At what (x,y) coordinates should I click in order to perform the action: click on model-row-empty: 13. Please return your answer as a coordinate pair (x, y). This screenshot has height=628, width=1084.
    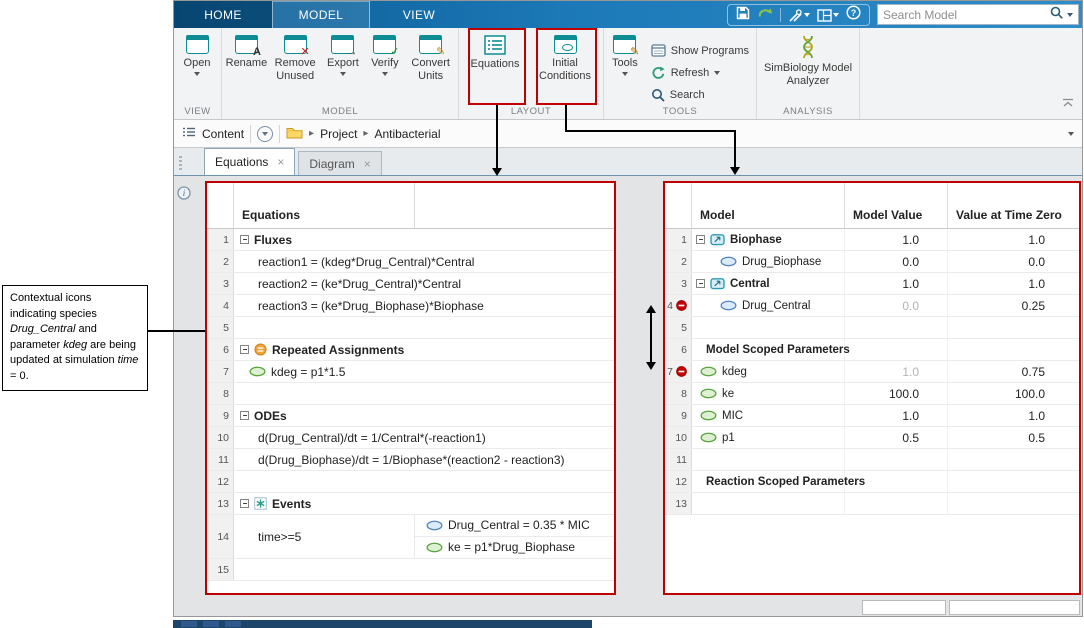
    Looking at the image, I should click on (872, 504).